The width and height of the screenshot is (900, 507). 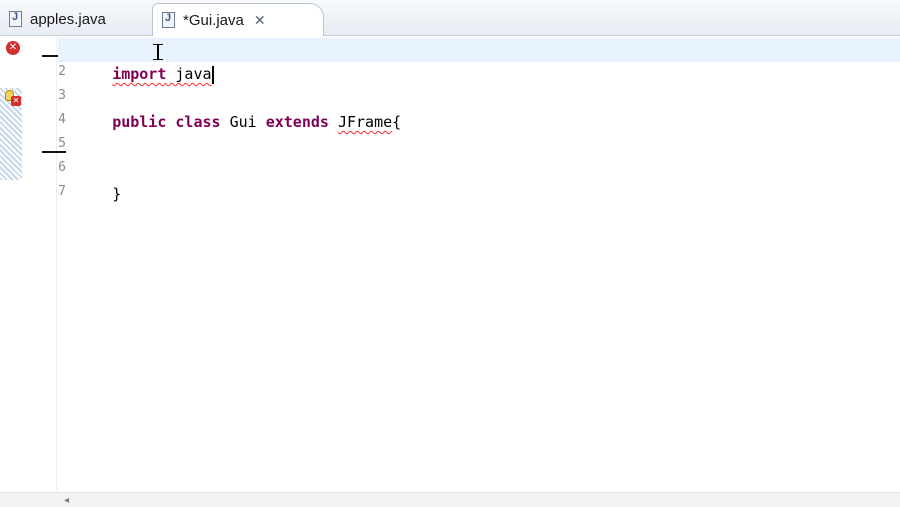 I want to click on open-brace: {, so click(x=397, y=122).